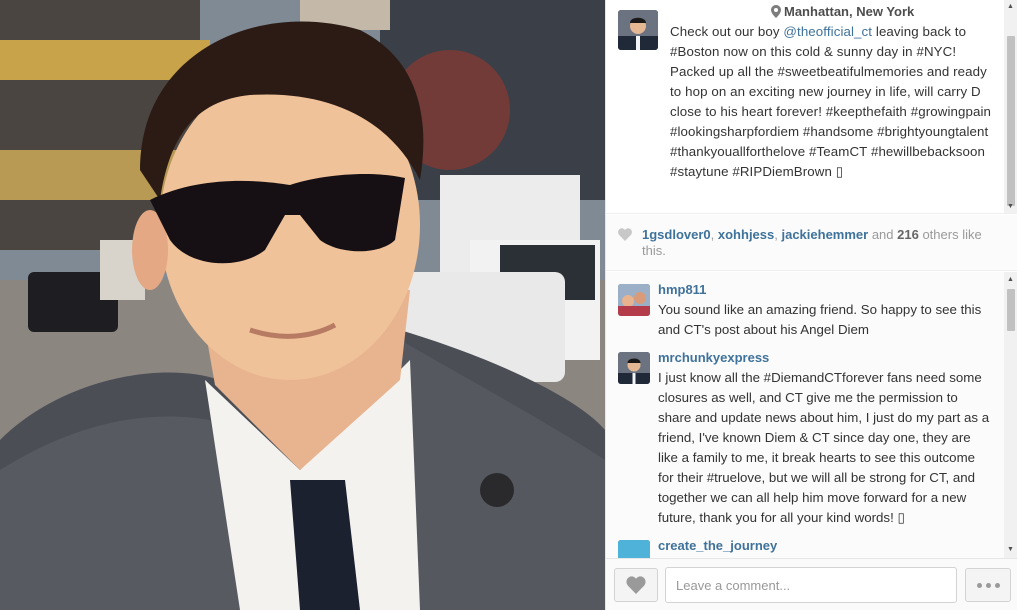  Describe the element at coordinates (776, 11) in the screenshot. I see `location-pin-icon` at that location.